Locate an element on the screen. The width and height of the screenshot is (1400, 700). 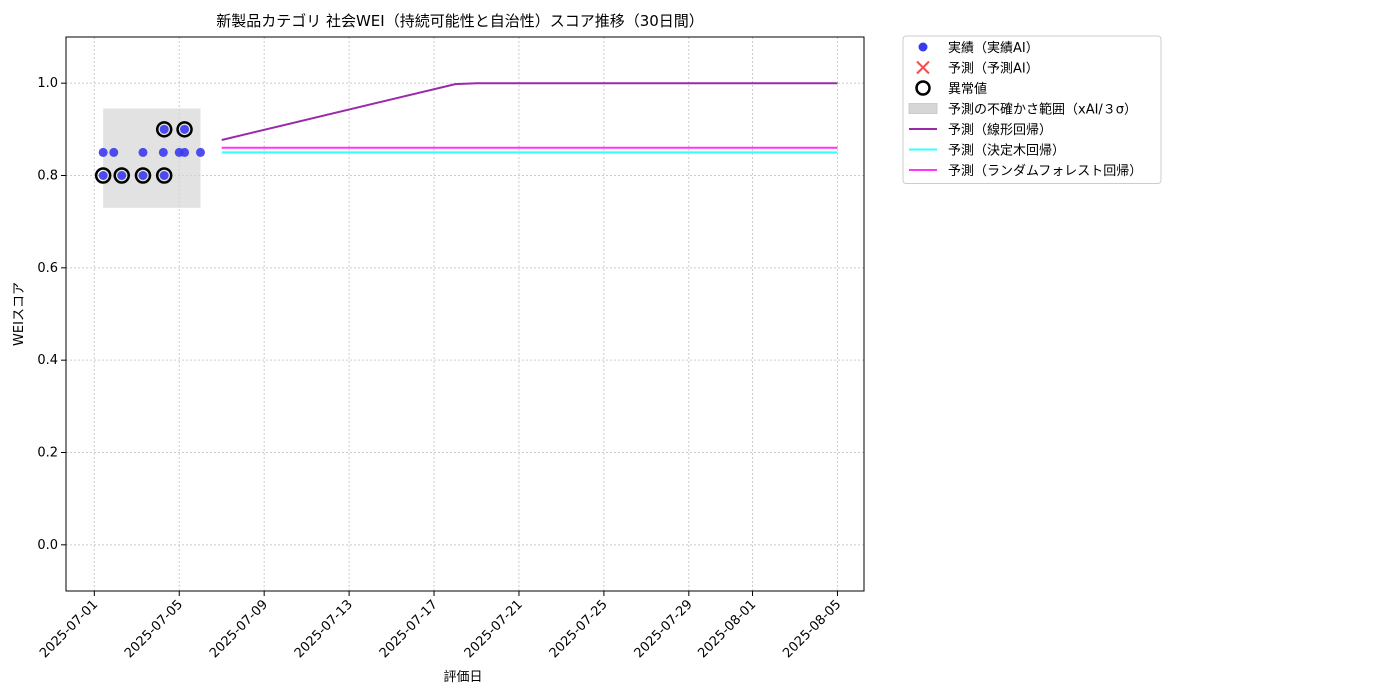
x-tick-label: 2025-07-01 is located at coordinates (69, 629).